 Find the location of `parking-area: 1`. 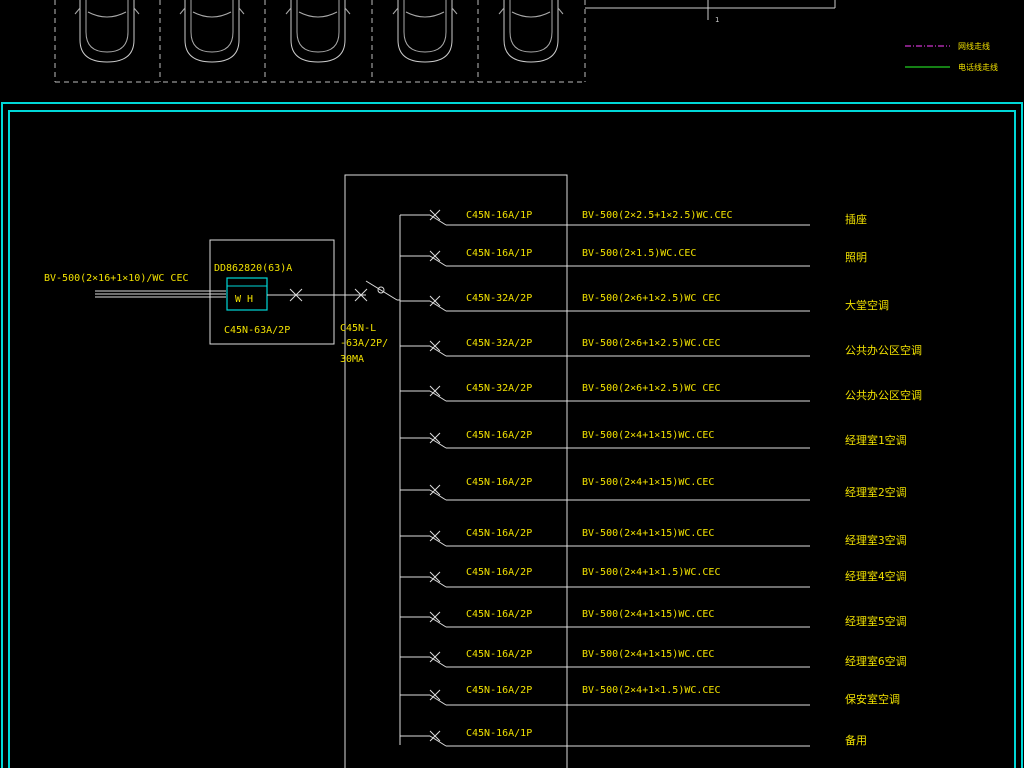

parking-area: 1 is located at coordinates (445, 41).